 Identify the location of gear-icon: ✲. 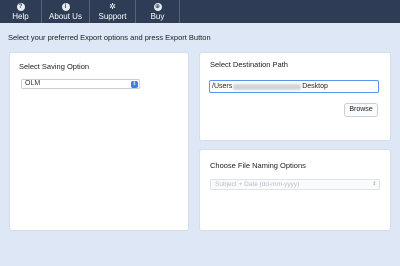
(112, 6).